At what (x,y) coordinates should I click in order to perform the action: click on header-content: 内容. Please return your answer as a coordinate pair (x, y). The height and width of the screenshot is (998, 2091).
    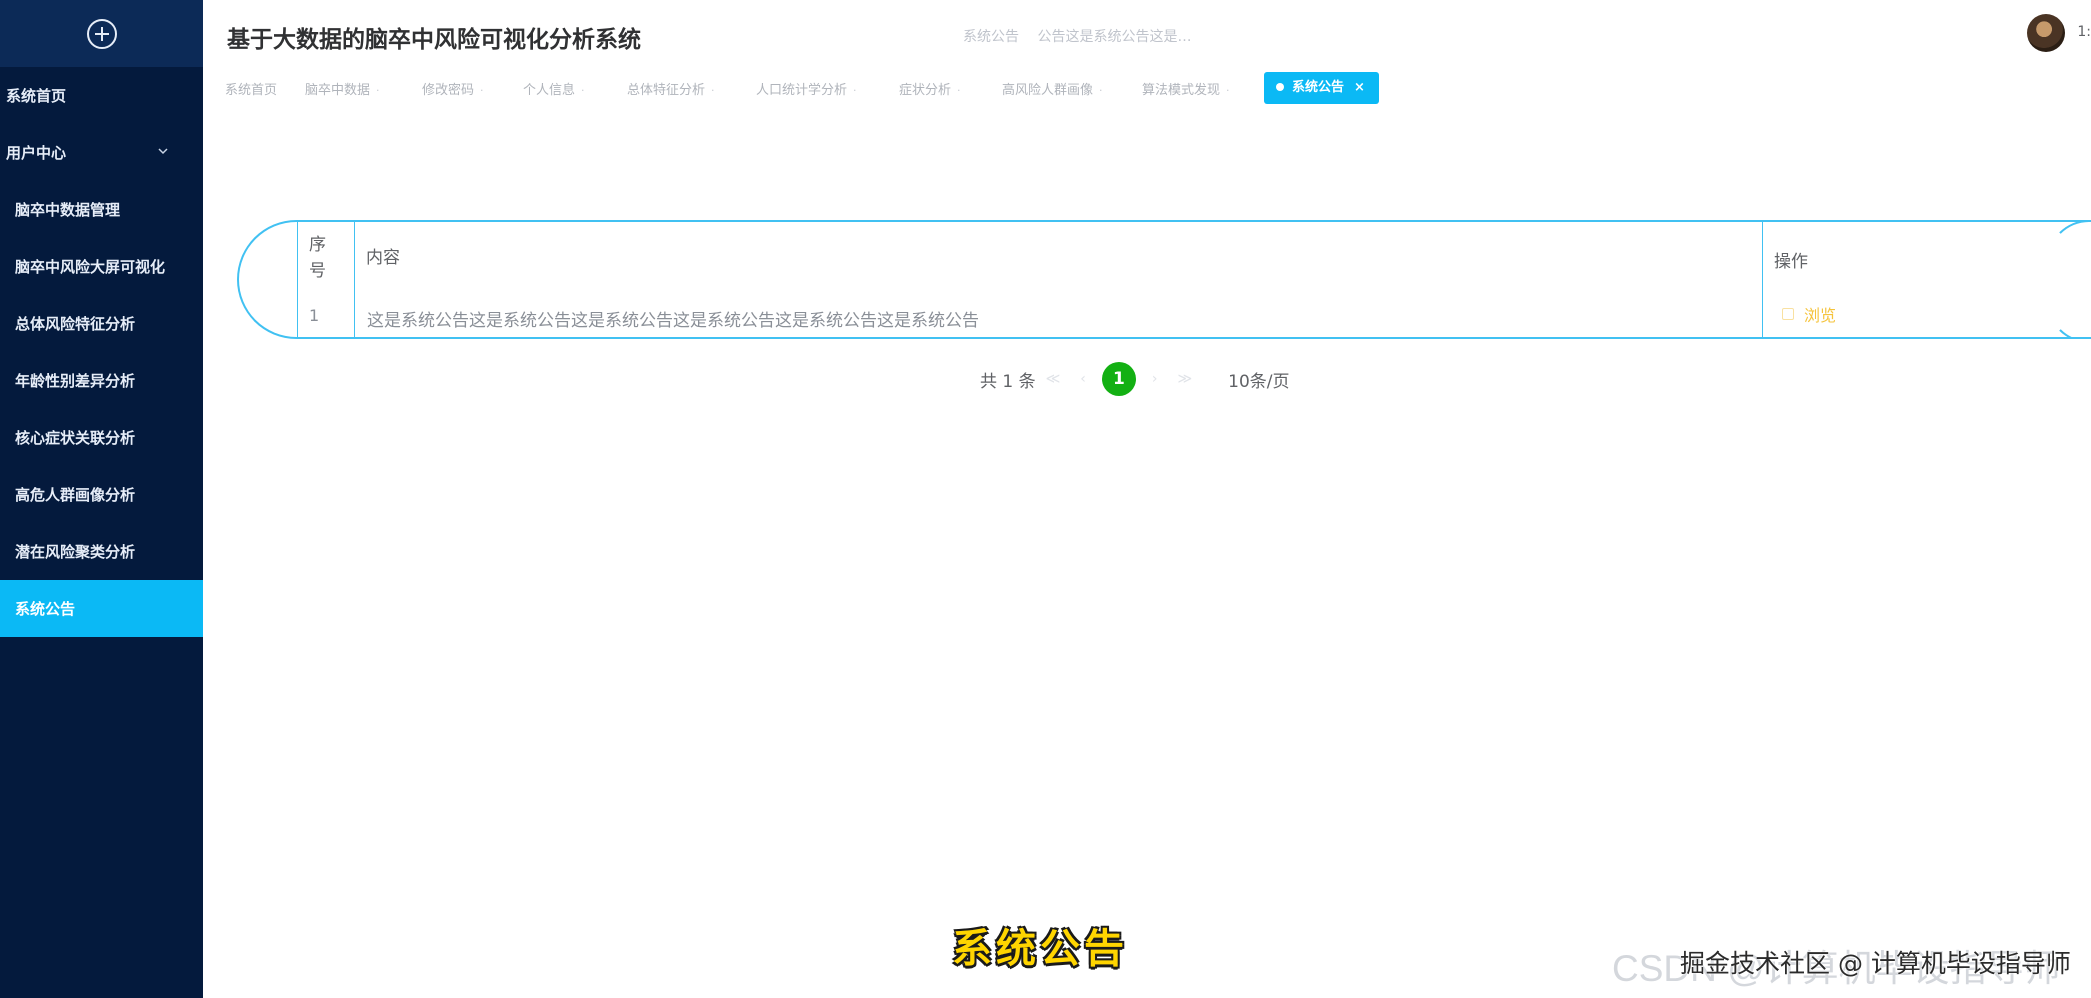
    Looking at the image, I should click on (383, 258).